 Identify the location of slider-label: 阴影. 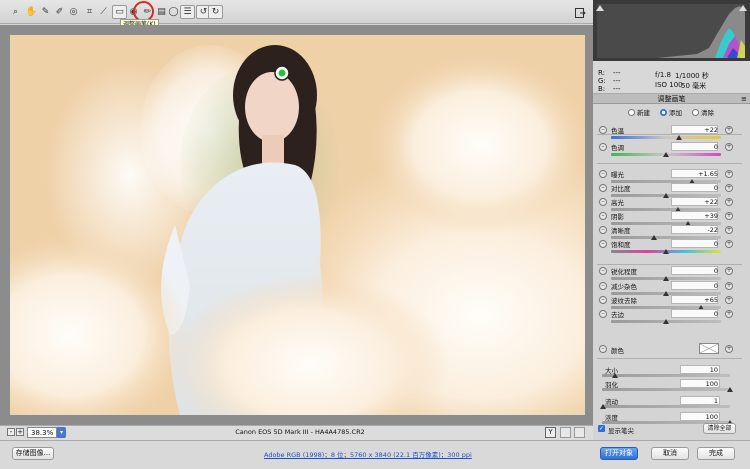
(617, 217).